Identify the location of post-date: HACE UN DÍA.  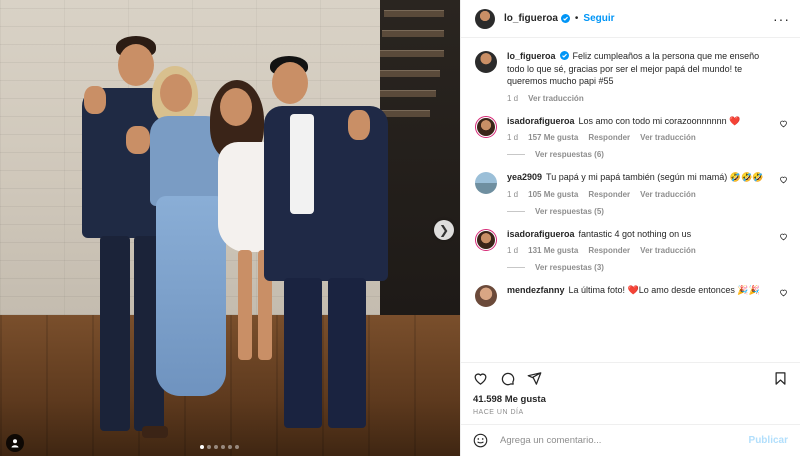
(630, 414).